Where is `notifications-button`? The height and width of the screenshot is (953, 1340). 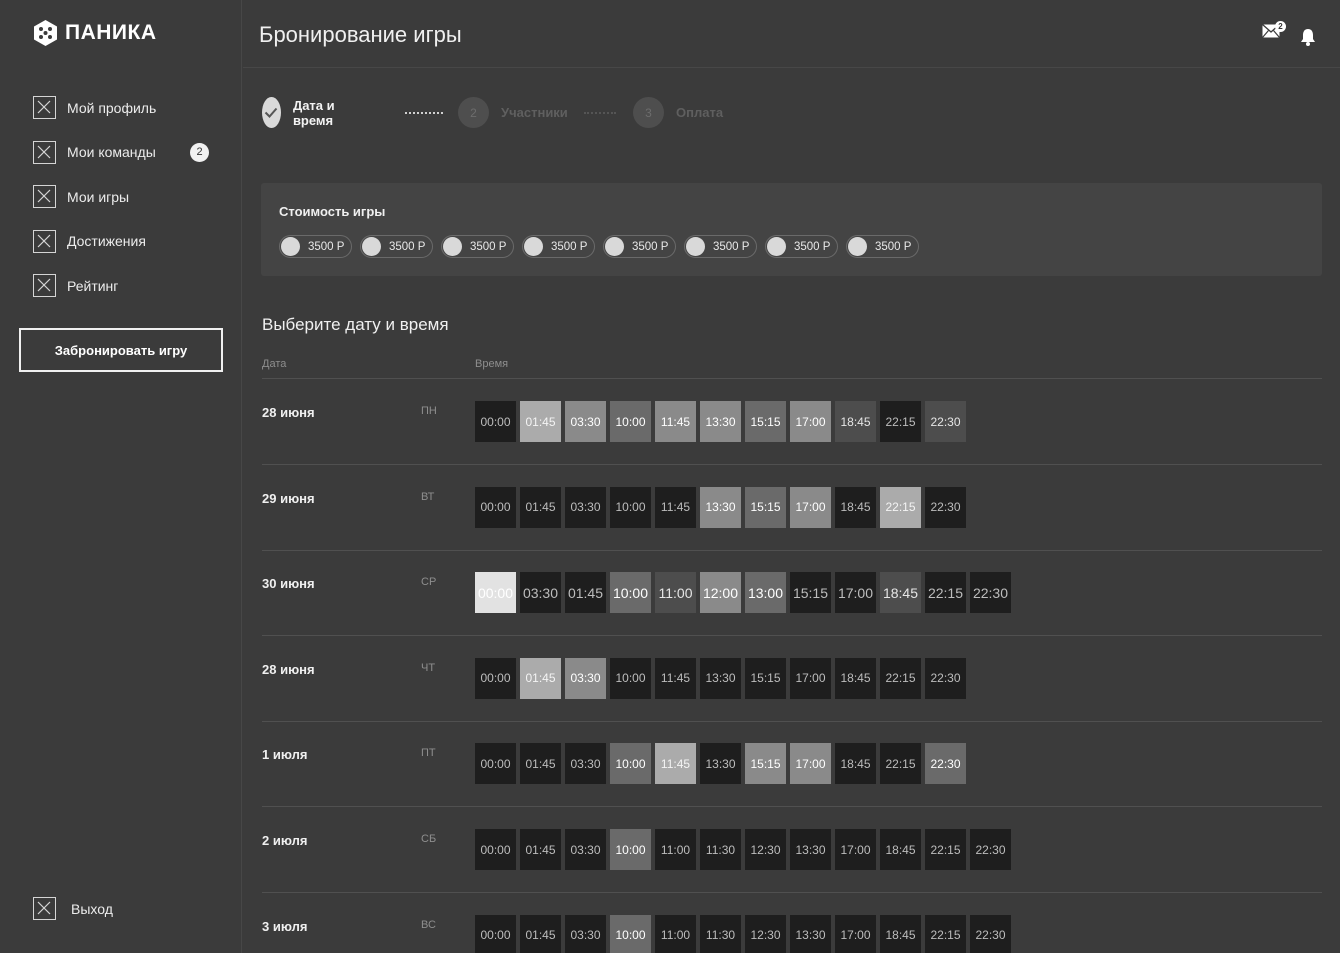
notifications-button is located at coordinates (1308, 39).